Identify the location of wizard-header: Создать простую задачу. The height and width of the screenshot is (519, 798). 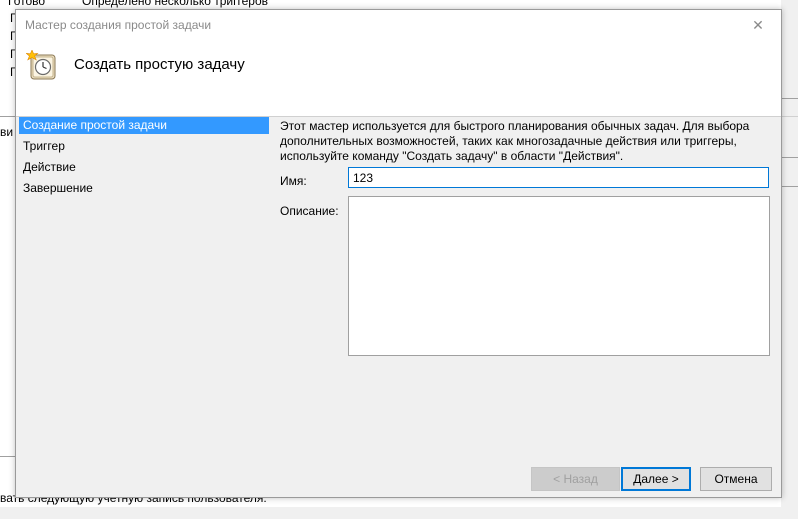
(398, 78).